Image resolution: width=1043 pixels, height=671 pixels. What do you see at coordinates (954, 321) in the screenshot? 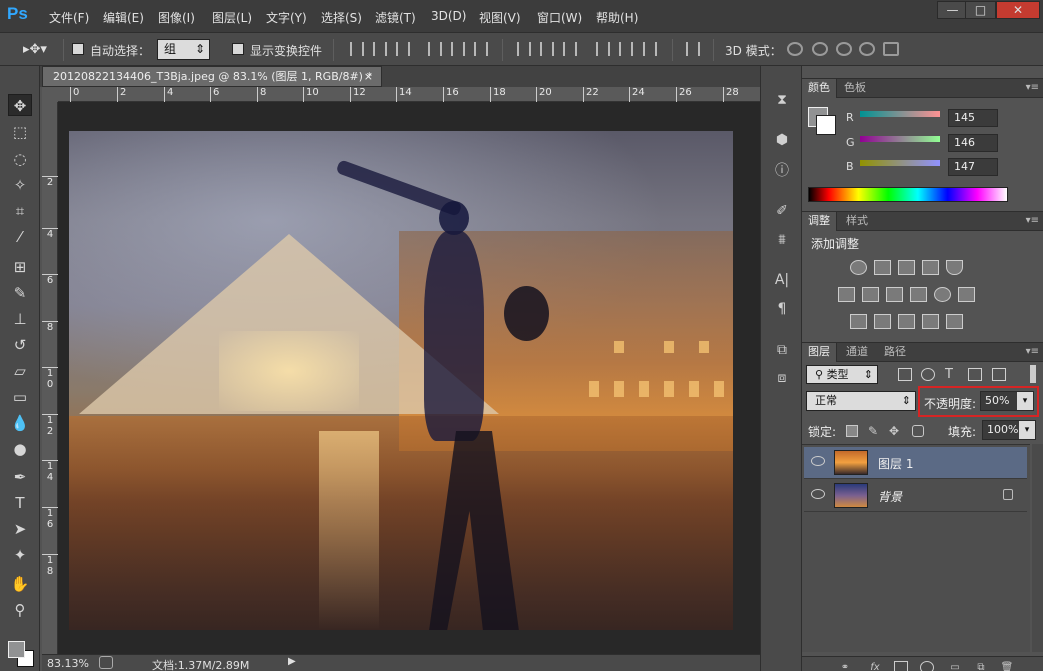
I see `gradient-map-icon` at bounding box center [954, 321].